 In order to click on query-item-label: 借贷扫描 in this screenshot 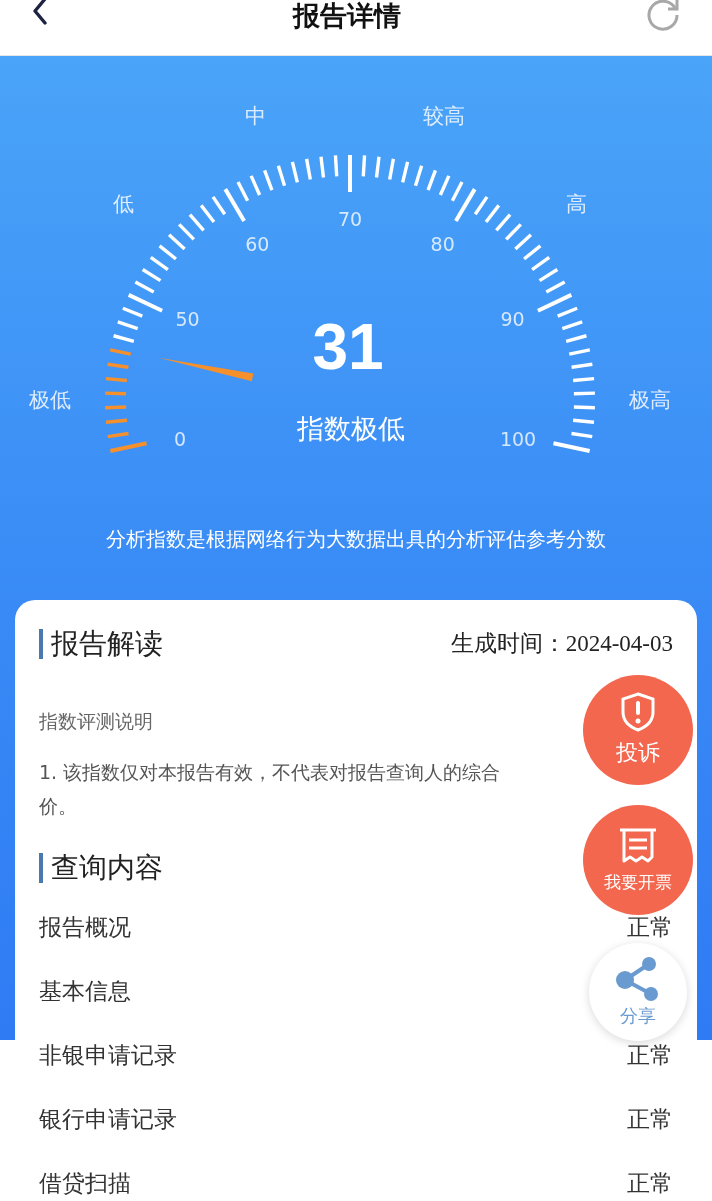, I will do `click(85, 1183)`.